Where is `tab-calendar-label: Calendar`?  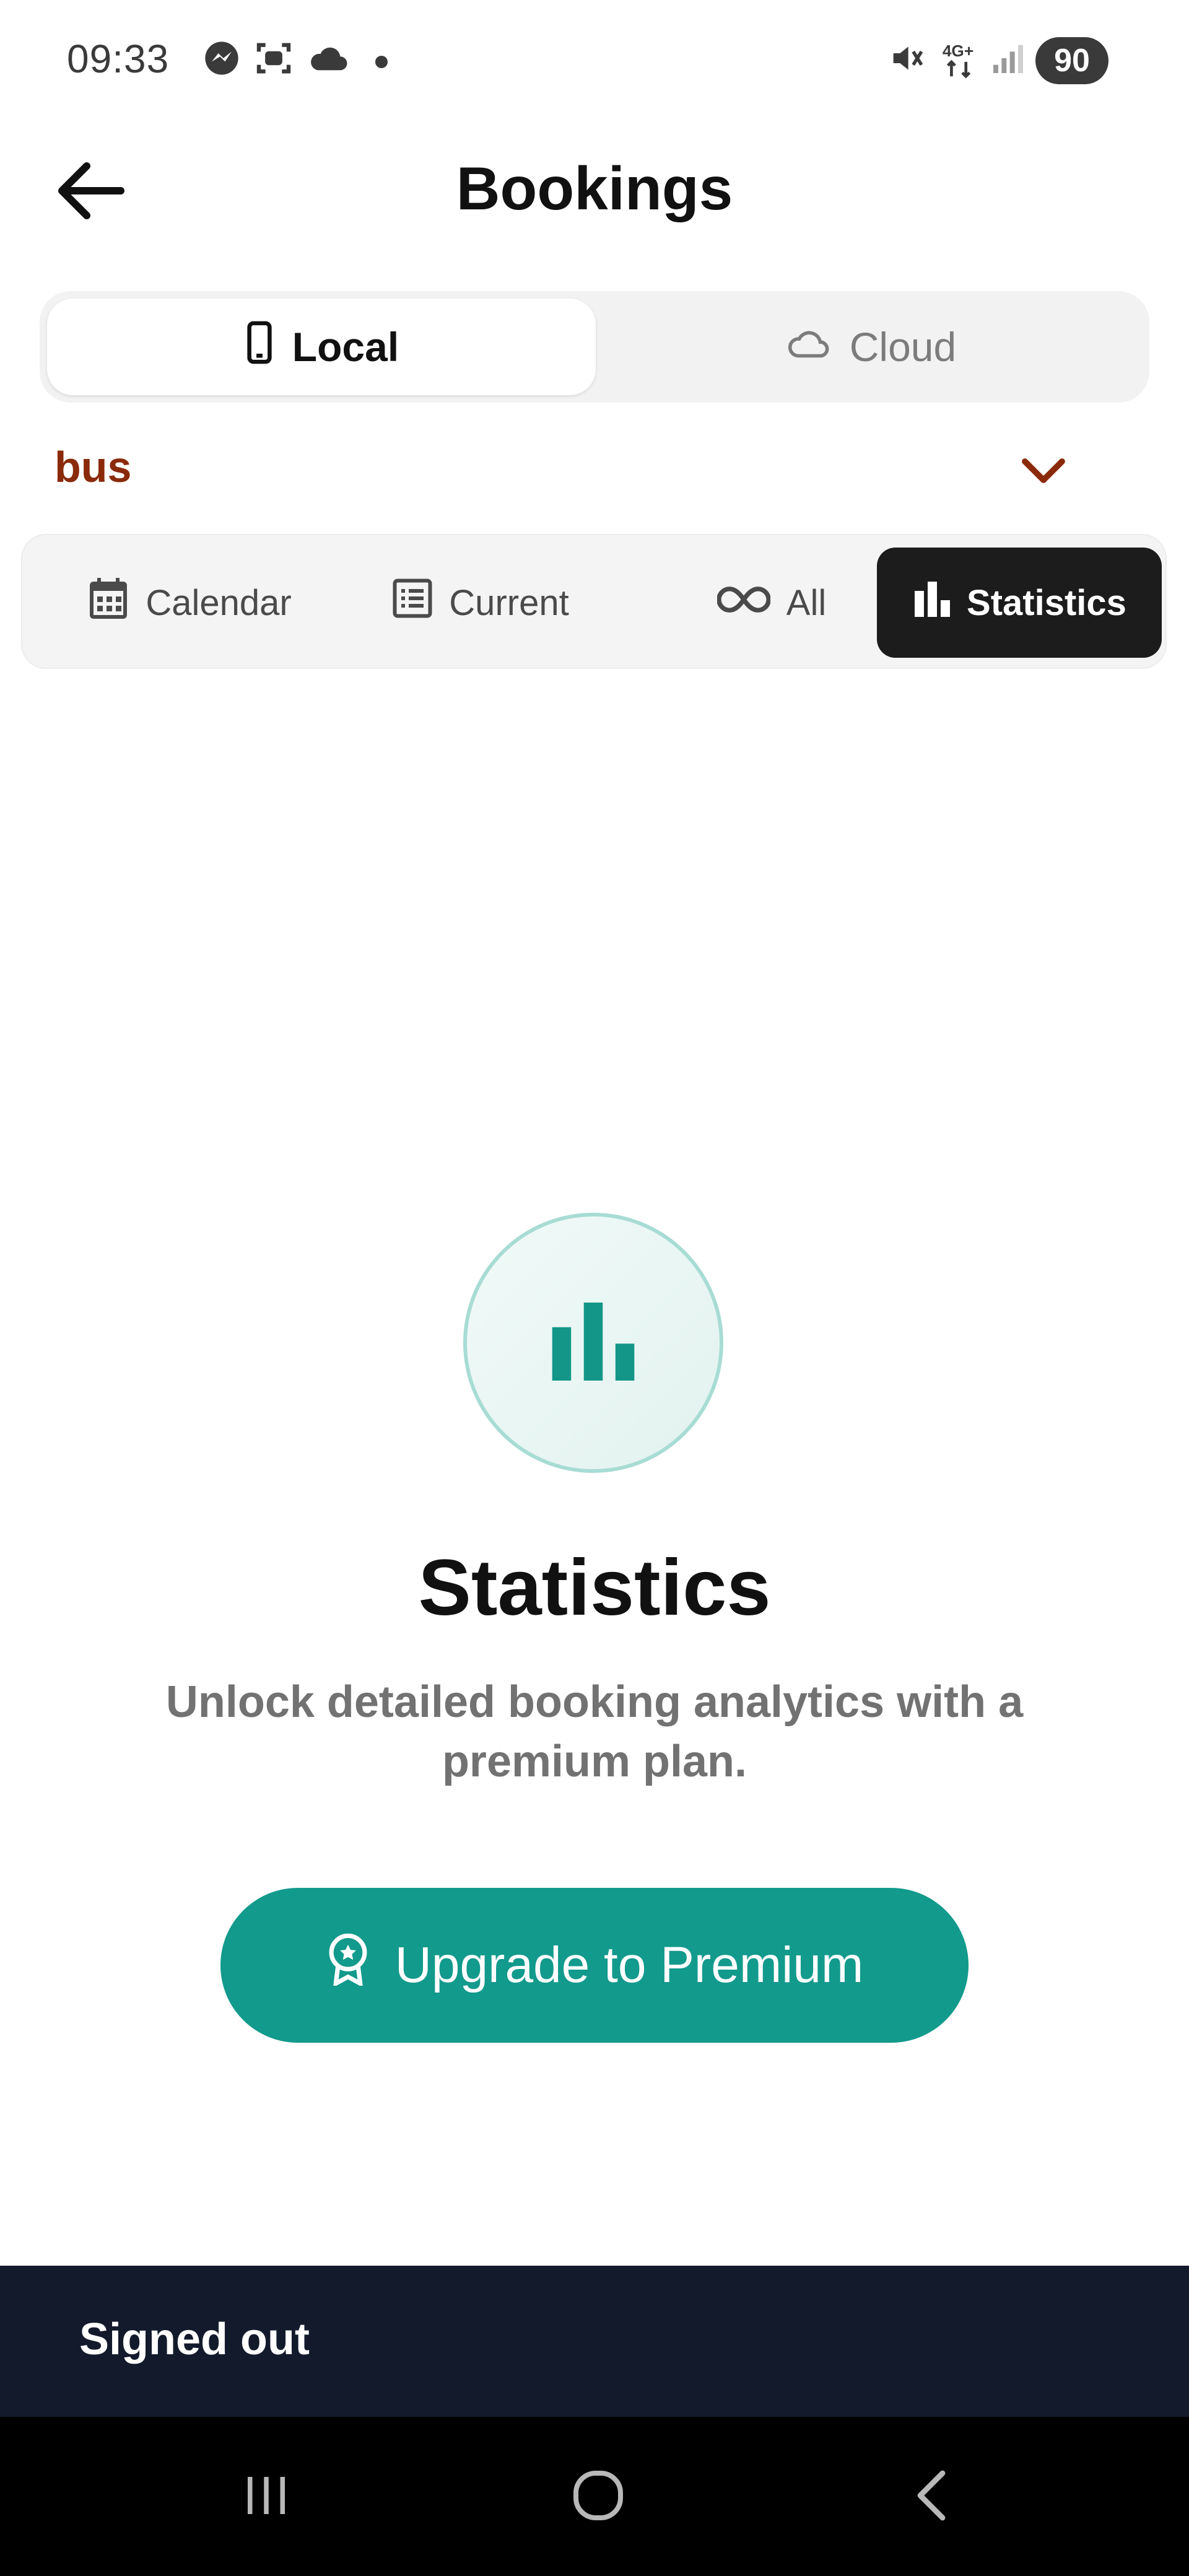
tab-calendar-label: Calendar is located at coordinates (219, 602).